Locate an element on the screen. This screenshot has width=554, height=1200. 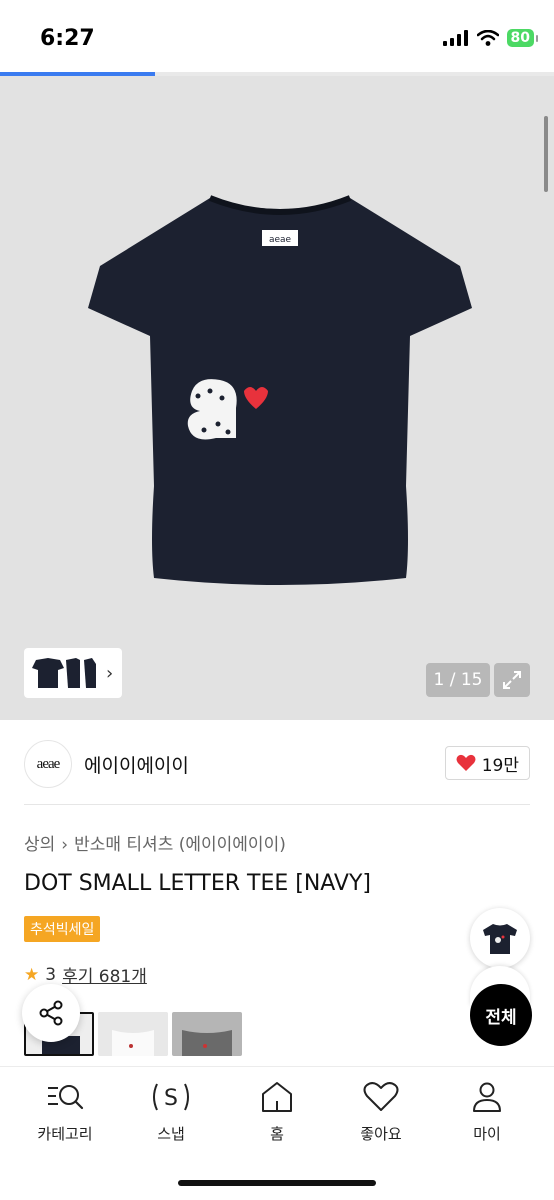
home-icon is located at coordinates (277, 1097).